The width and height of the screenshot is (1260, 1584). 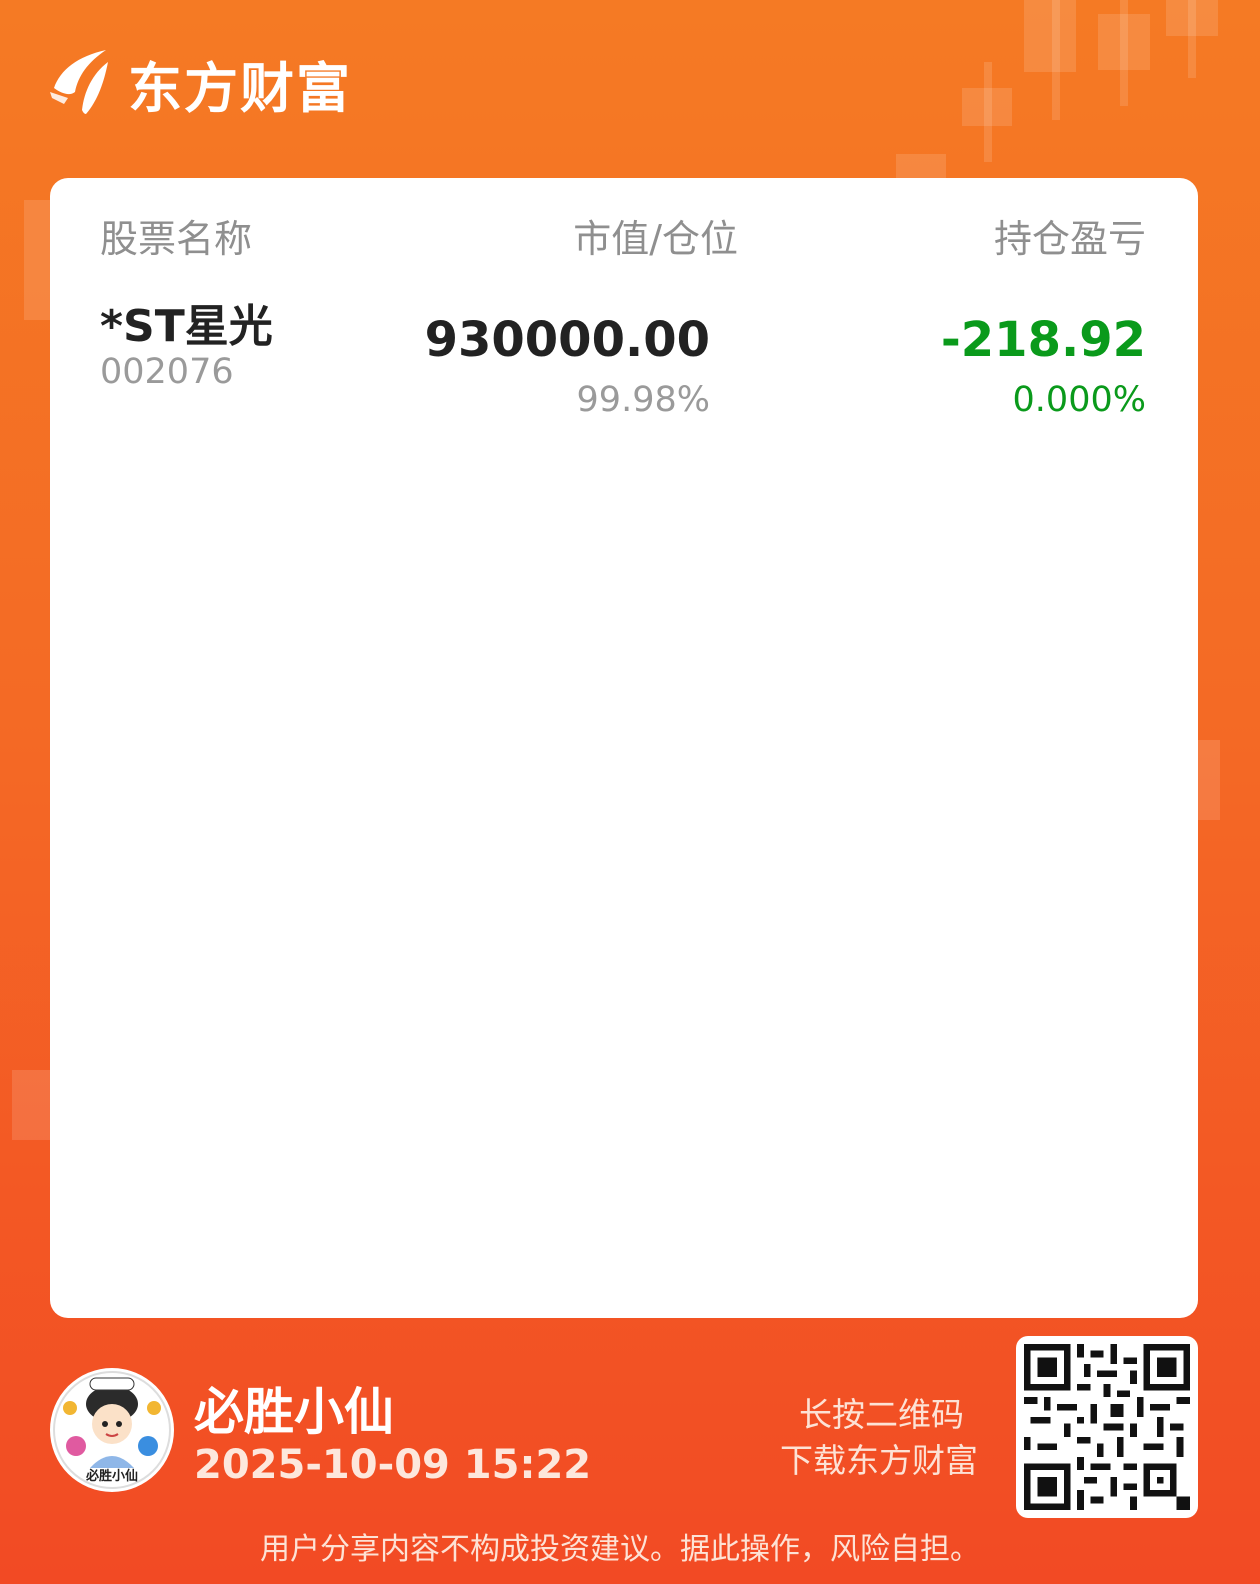 I want to click on qr-code-icon, so click(x=1107, y=1427).